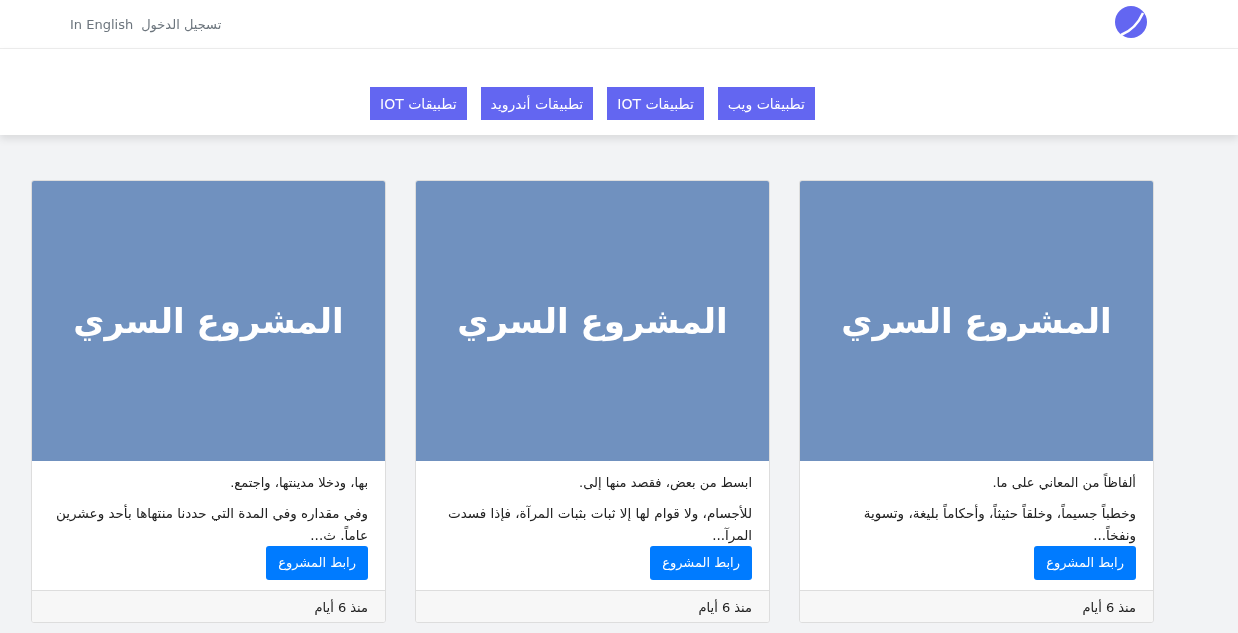 The image size is (1238, 633). Describe the element at coordinates (1131, 22) in the screenshot. I see `logo-icon` at that location.